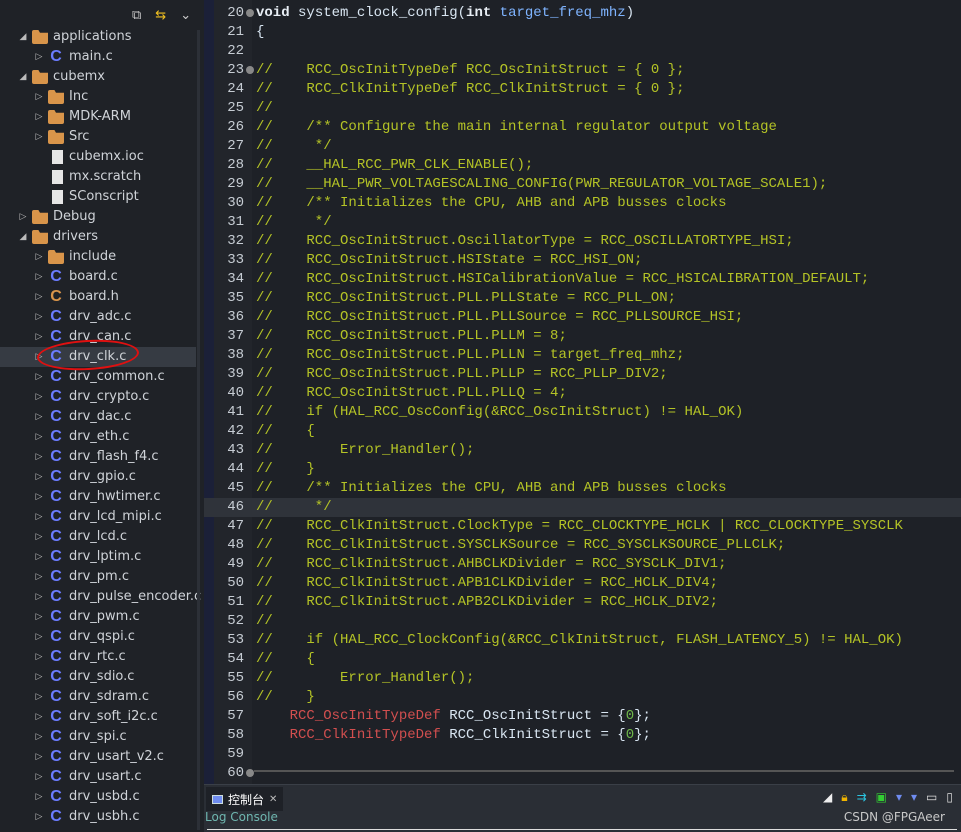  Describe the element at coordinates (582, 659) in the screenshot. I see `code-line: 54 // {` at that location.